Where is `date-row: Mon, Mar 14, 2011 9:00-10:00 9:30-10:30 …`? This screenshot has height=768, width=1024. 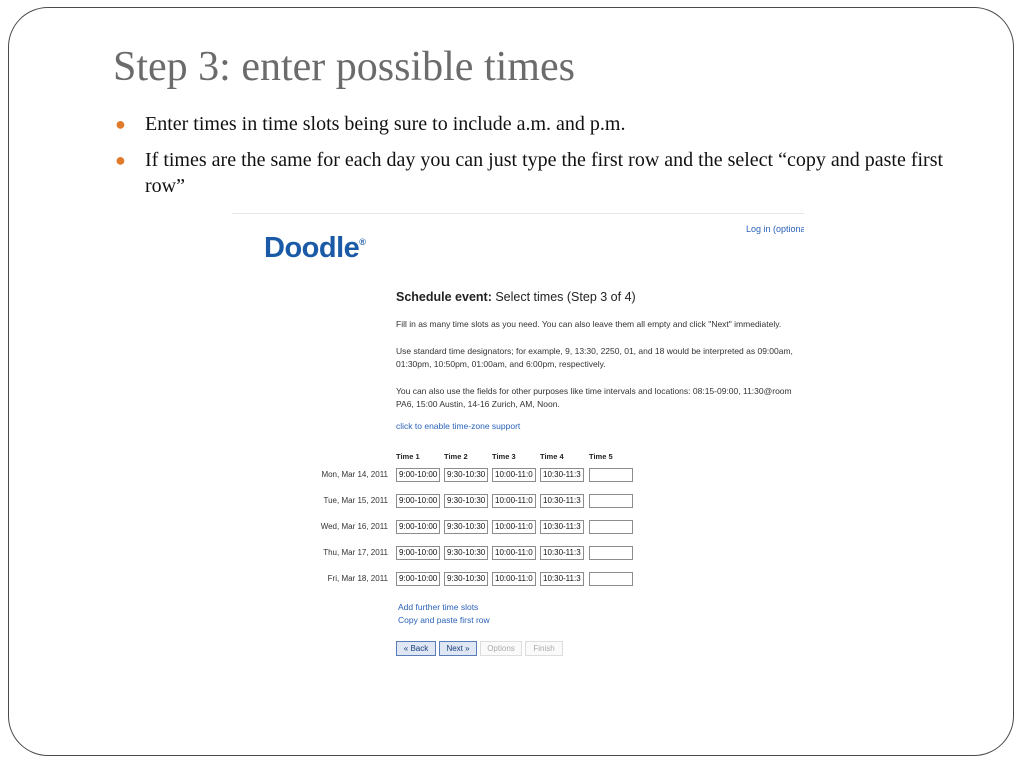 date-row: Mon, Mar 14, 2011 9:00-10:00 9:30-10:30 … is located at coordinates (518, 476).